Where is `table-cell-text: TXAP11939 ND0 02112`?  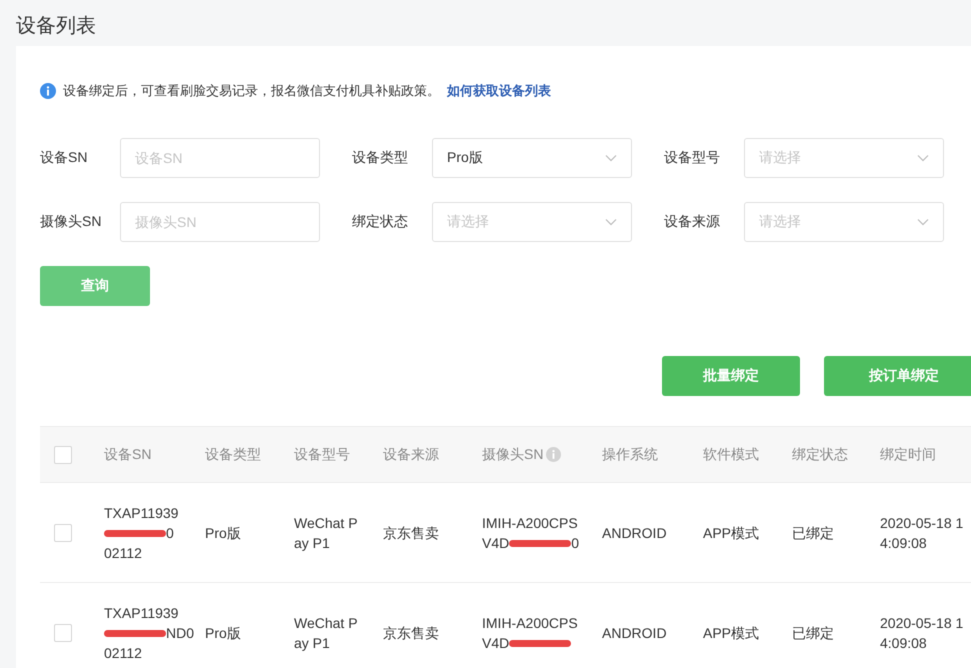 table-cell-text: TXAP11939 ND0 02112 is located at coordinates (150, 633).